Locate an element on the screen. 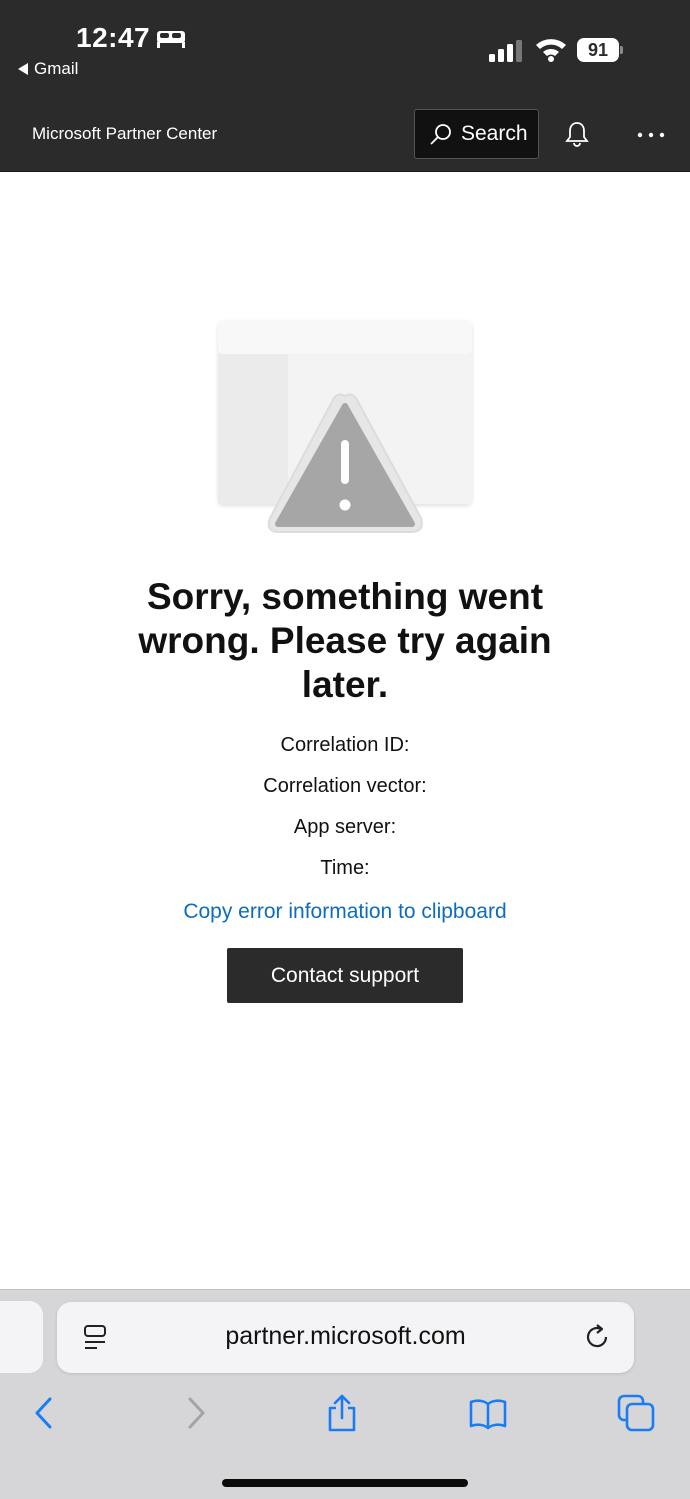  status-time: 12:47 is located at coordinates (113, 37).